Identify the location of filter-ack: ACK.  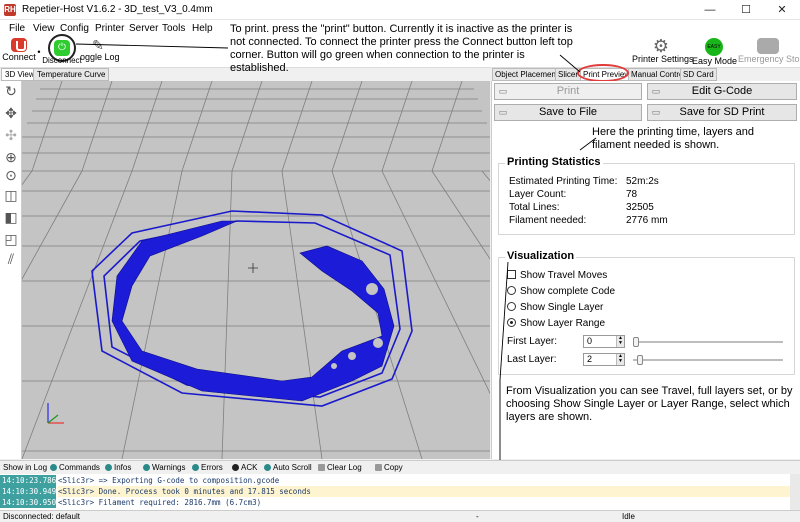
(244, 467).